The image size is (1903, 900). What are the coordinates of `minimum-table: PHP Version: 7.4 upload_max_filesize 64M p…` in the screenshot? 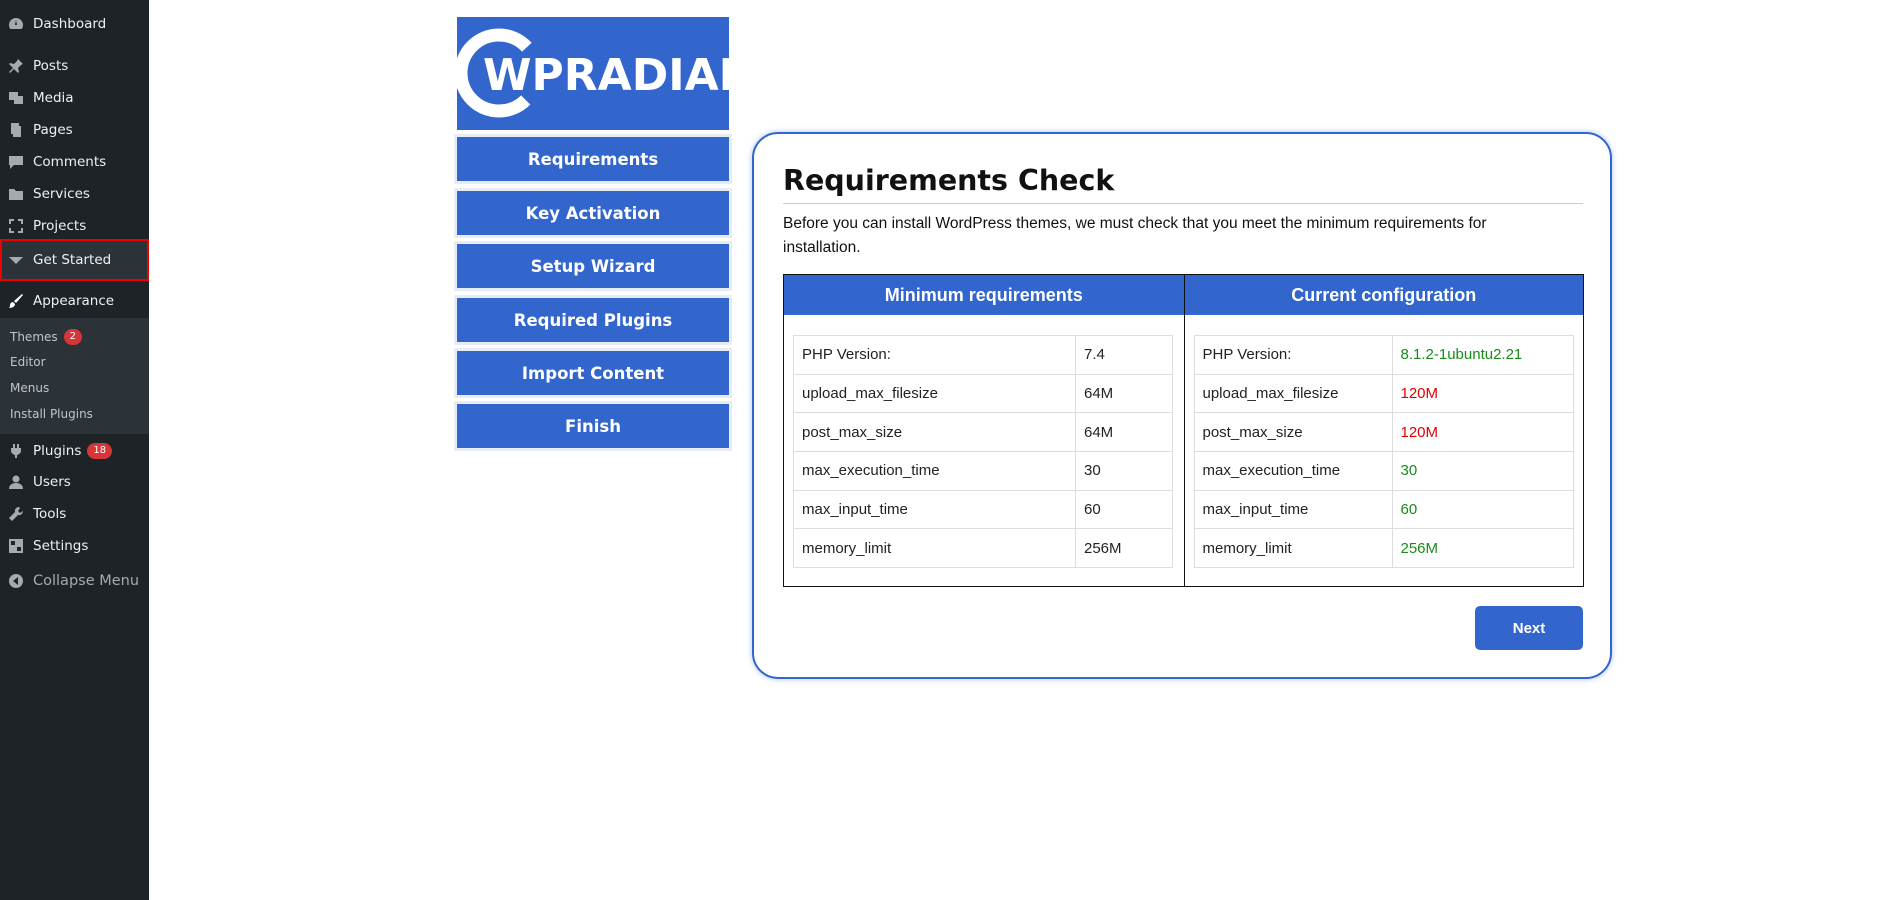 It's located at (983, 452).